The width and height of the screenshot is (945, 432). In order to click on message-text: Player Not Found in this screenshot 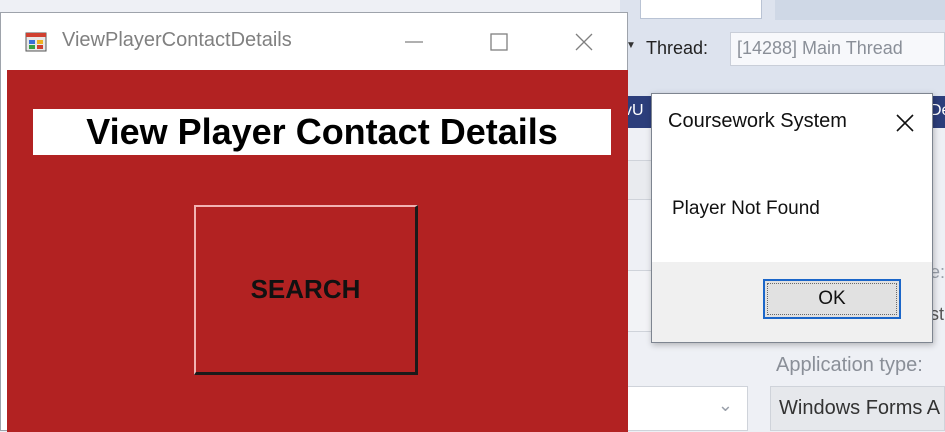, I will do `click(746, 208)`.